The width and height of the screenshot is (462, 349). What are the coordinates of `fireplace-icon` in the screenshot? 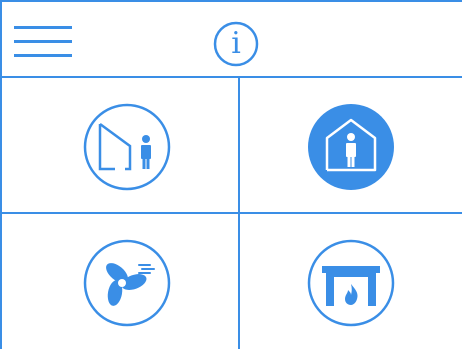 It's located at (351, 283).